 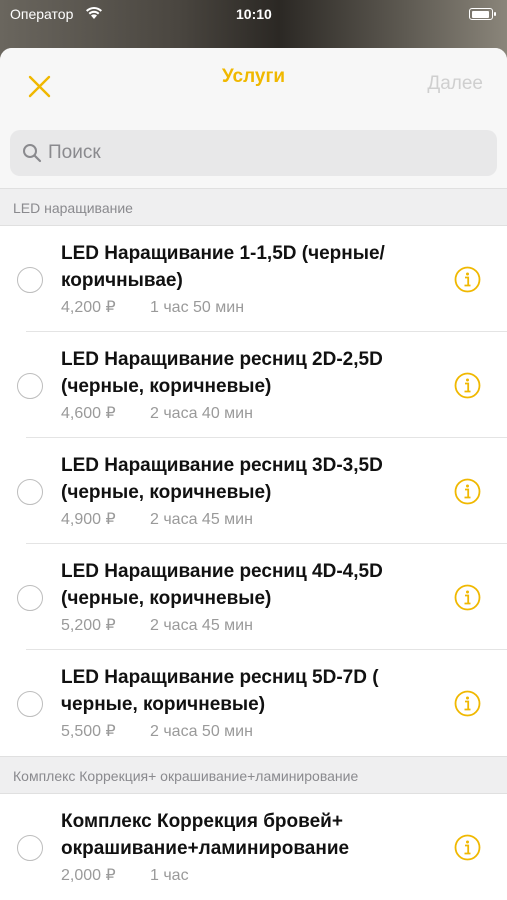 What do you see at coordinates (253, 207) in the screenshot?
I see `section-header-led: LED наращивание` at bounding box center [253, 207].